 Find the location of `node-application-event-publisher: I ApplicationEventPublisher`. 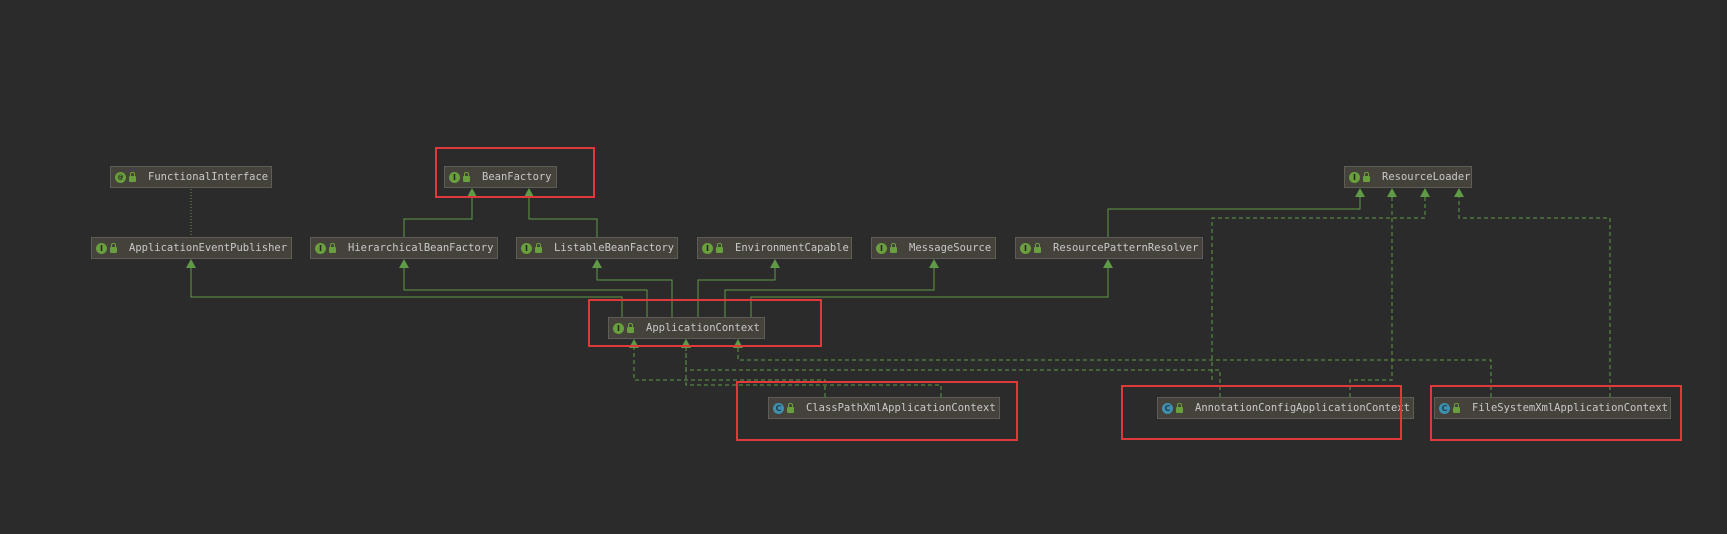

node-application-event-publisher: I ApplicationEventPublisher is located at coordinates (191, 248).